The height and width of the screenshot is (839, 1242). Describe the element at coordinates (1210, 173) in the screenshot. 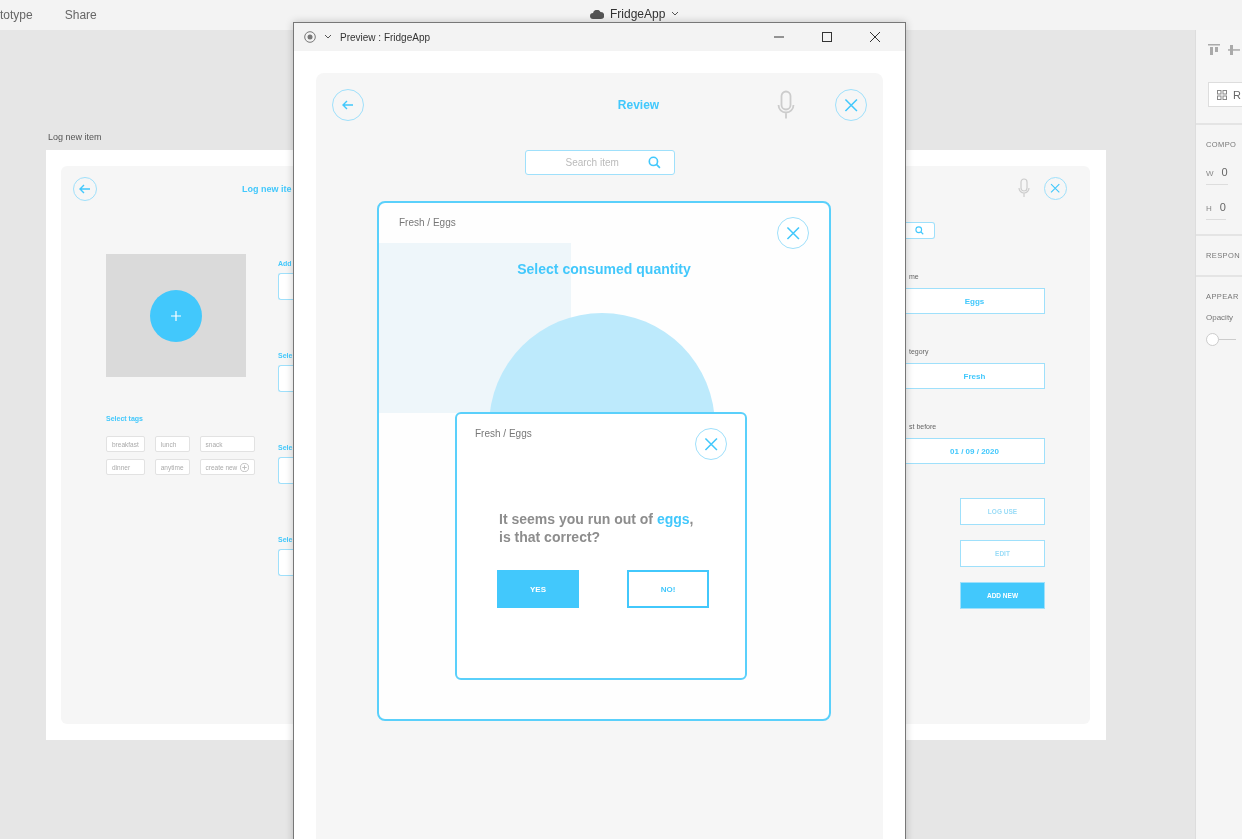

I see `width-label: W` at that location.